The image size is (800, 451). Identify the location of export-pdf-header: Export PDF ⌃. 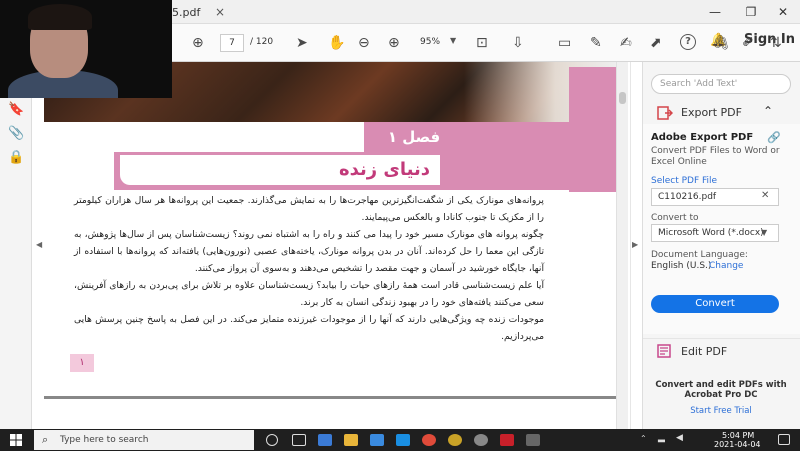
(721, 113).